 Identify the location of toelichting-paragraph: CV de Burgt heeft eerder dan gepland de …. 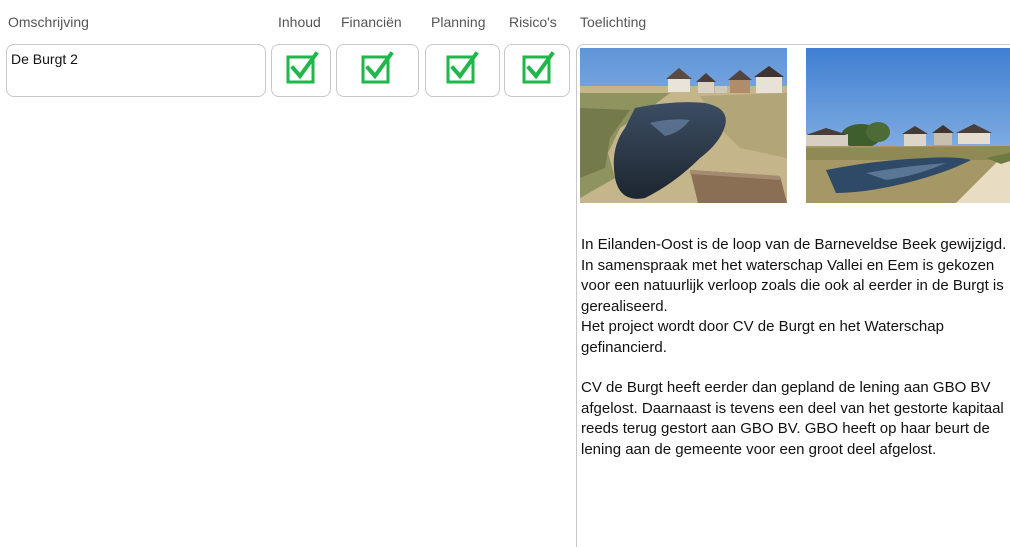
(792, 418).